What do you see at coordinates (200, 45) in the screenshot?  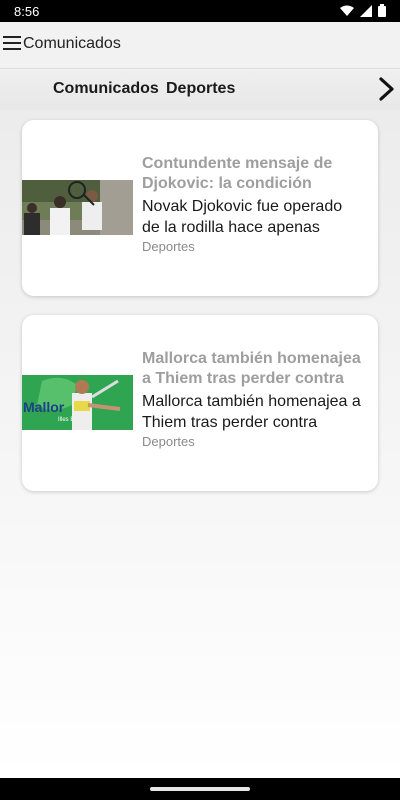 I see `app-bar: Comunicados` at bounding box center [200, 45].